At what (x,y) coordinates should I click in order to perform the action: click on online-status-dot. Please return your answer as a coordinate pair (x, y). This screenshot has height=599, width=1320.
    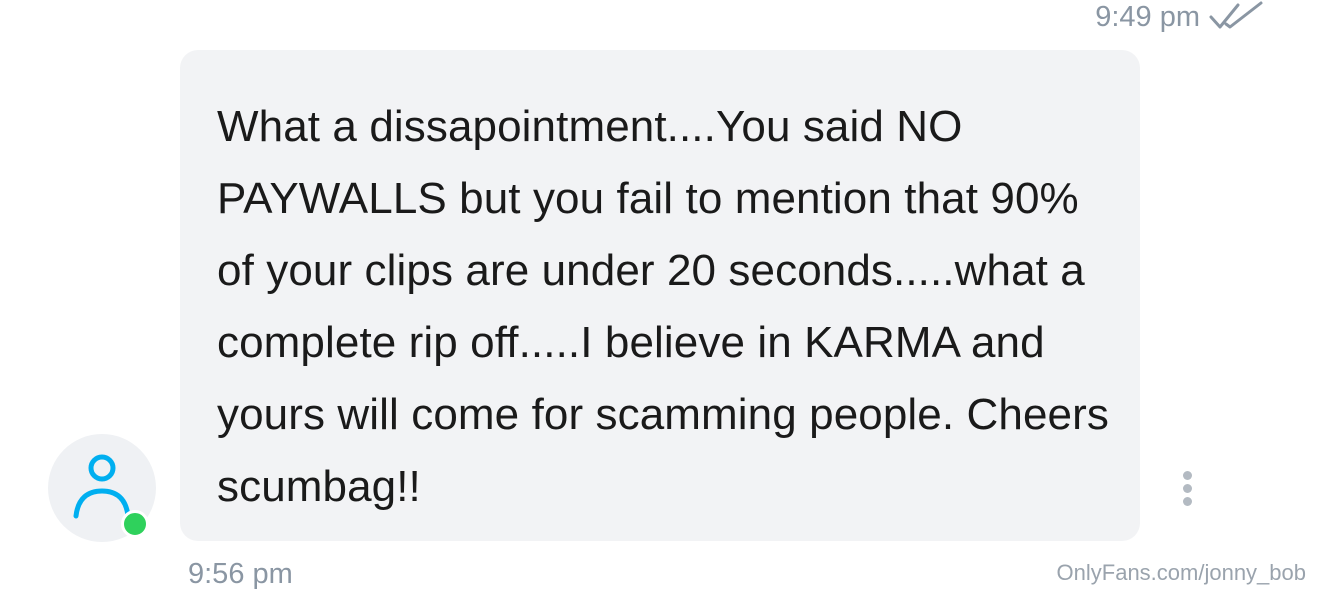
    Looking at the image, I should click on (135, 524).